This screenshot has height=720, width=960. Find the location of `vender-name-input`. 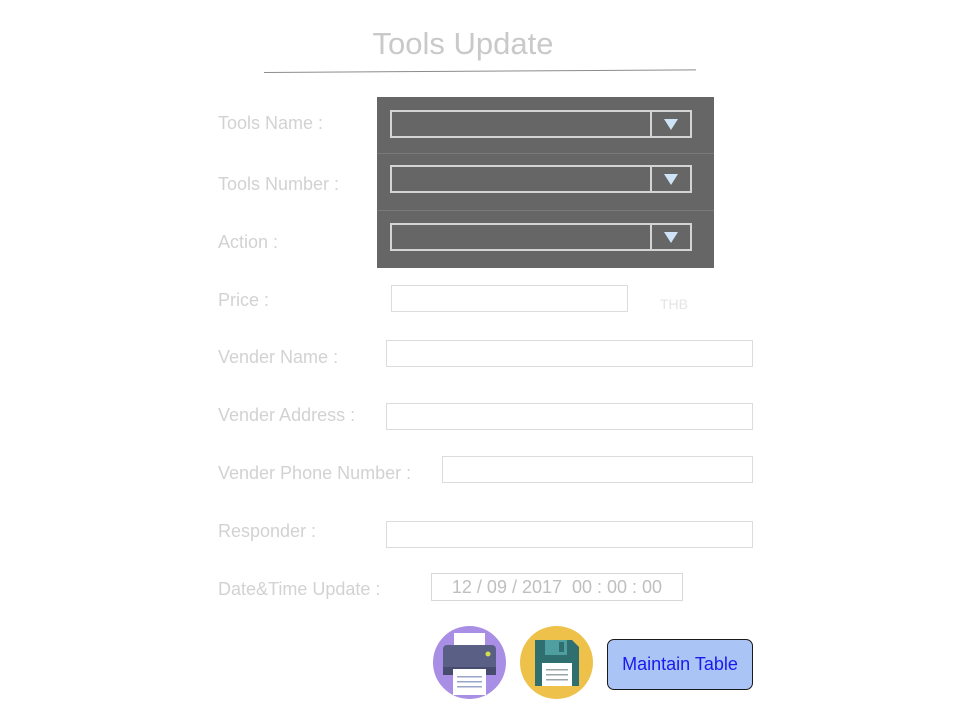

vender-name-input is located at coordinates (569, 353).